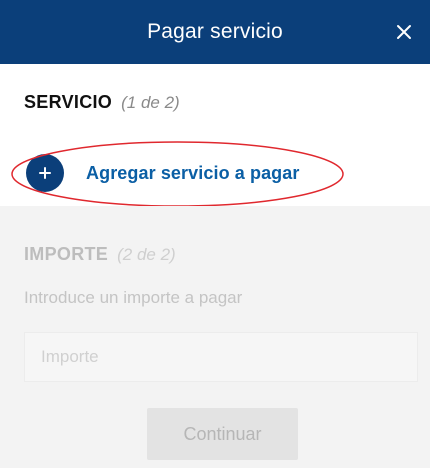 The image size is (430, 468). Describe the element at coordinates (222, 434) in the screenshot. I see `continue-button: Continuar` at that location.